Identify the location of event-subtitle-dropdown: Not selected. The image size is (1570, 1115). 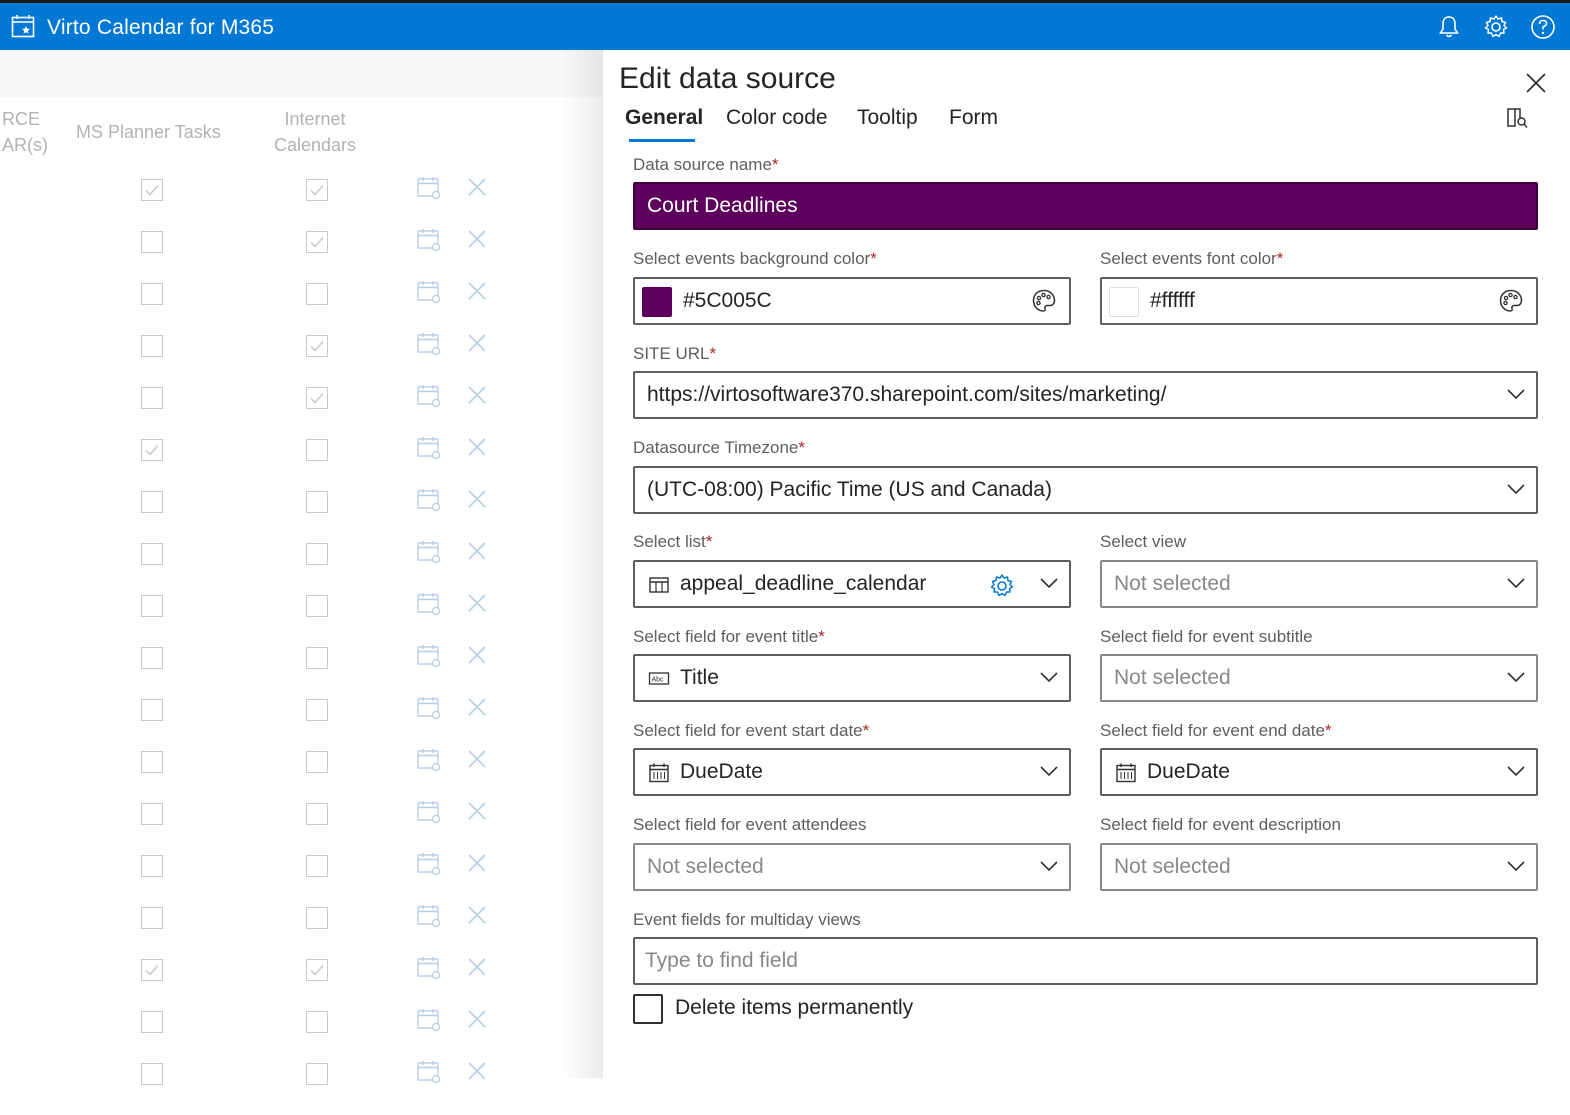
(1319, 678).